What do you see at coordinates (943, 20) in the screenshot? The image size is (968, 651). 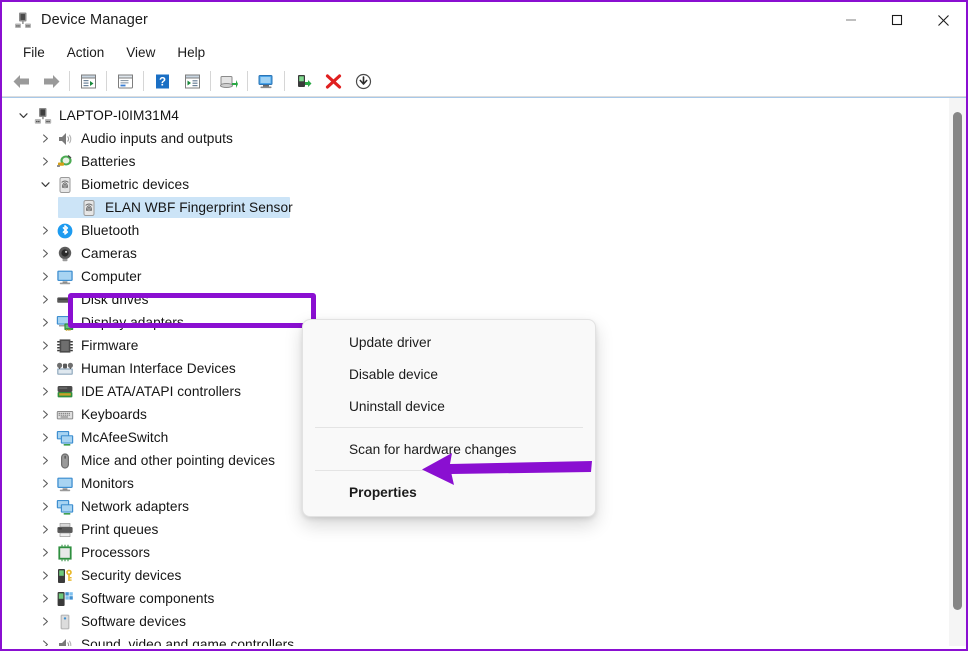 I see `close-button` at bounding box center [943, 20].